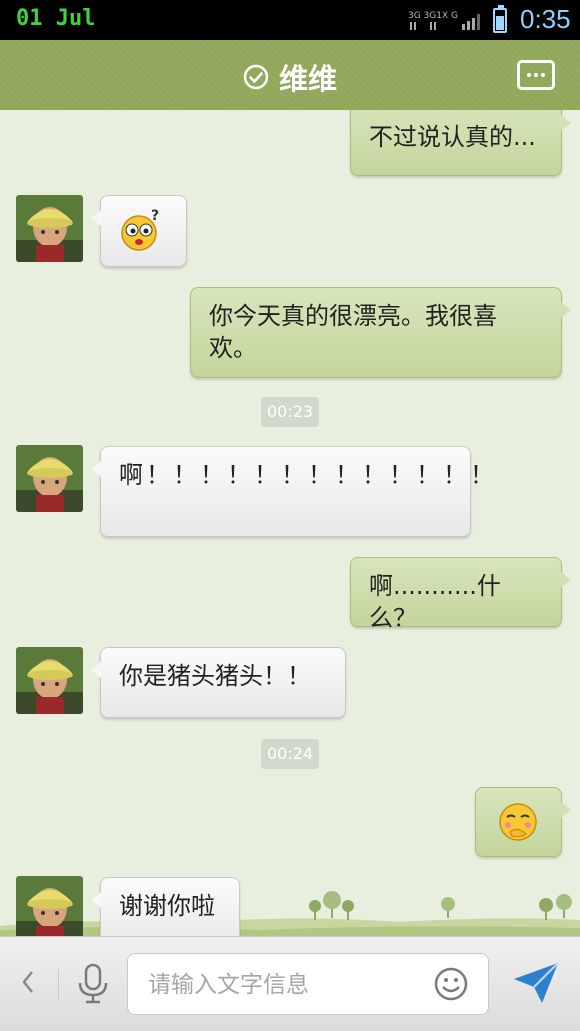 This screenshot has height=1031, width=580. I want to click on status-date: 01 Jul, so click(56, 18).